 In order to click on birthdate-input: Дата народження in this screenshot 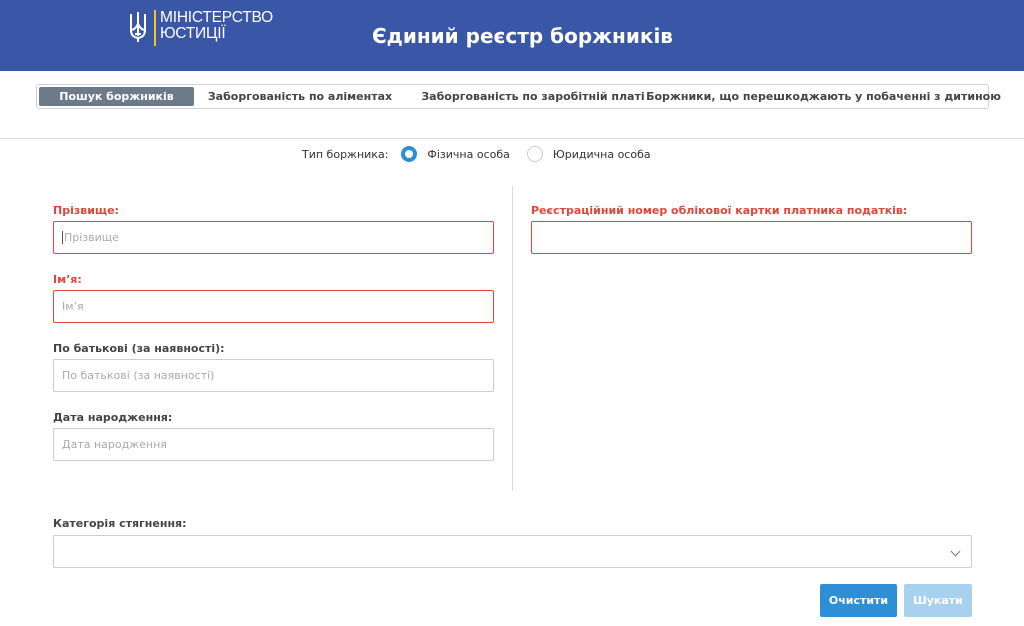, I will do `click(273, 444)`.